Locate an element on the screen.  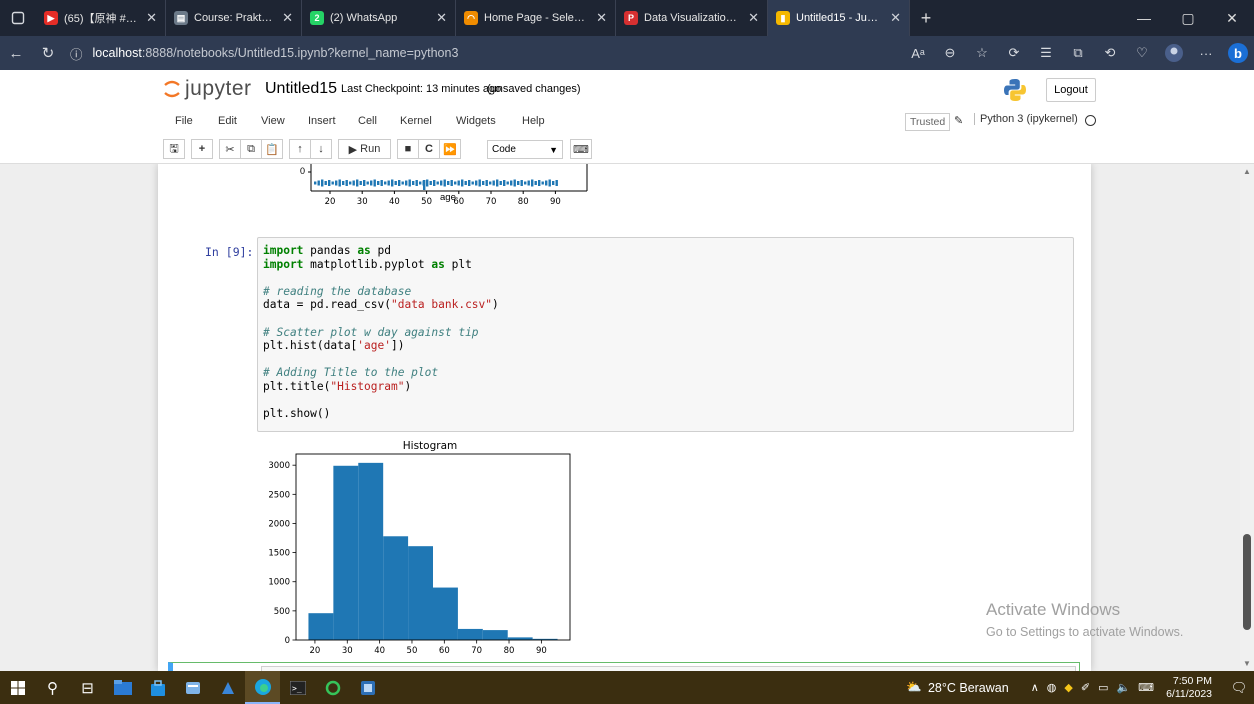
tray-app-icon-1: ◍ is located at coordinates (1052, 687).